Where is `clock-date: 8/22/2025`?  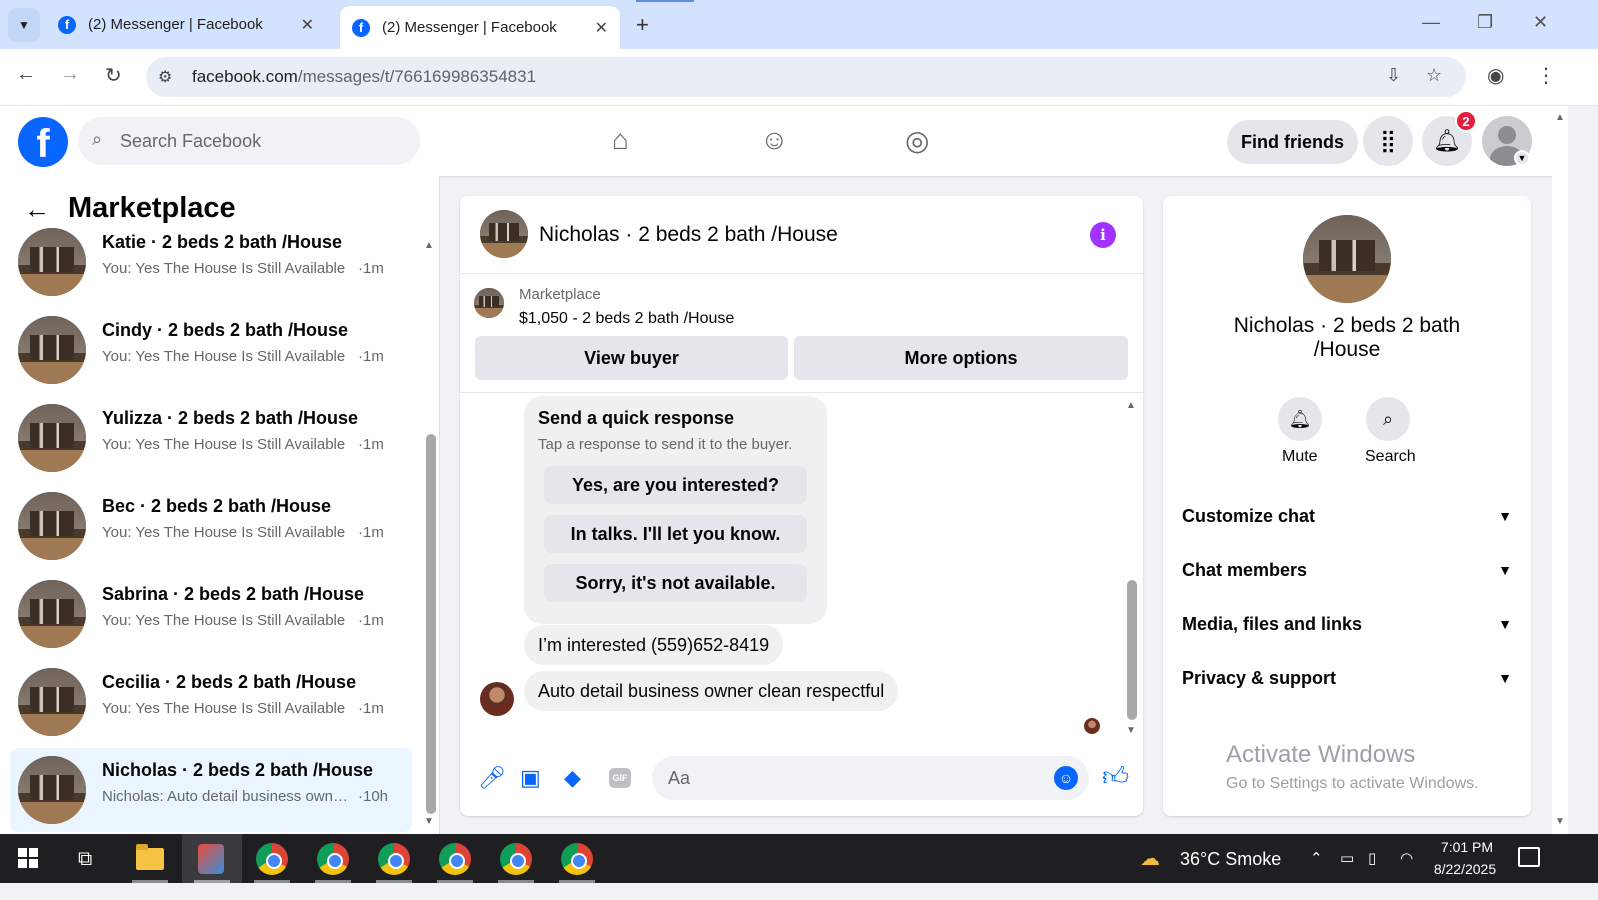
clock-date: 8/22/2025 is located at coordinates (1465, 869).